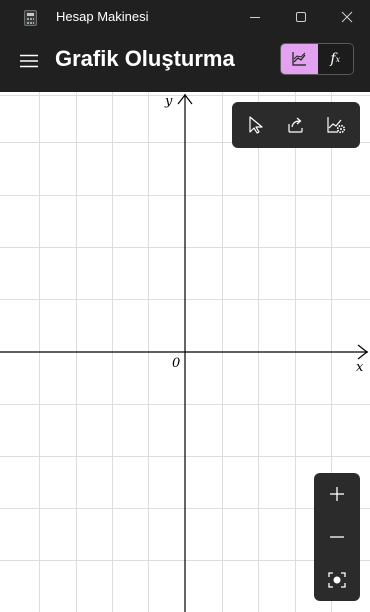 The width and height of the screenshot is (370, 612). What do you see at coordinates (145, 58) in the screenshot?
I see `page-title: Grafik Oluşturma` at bounding box center [145, 58].